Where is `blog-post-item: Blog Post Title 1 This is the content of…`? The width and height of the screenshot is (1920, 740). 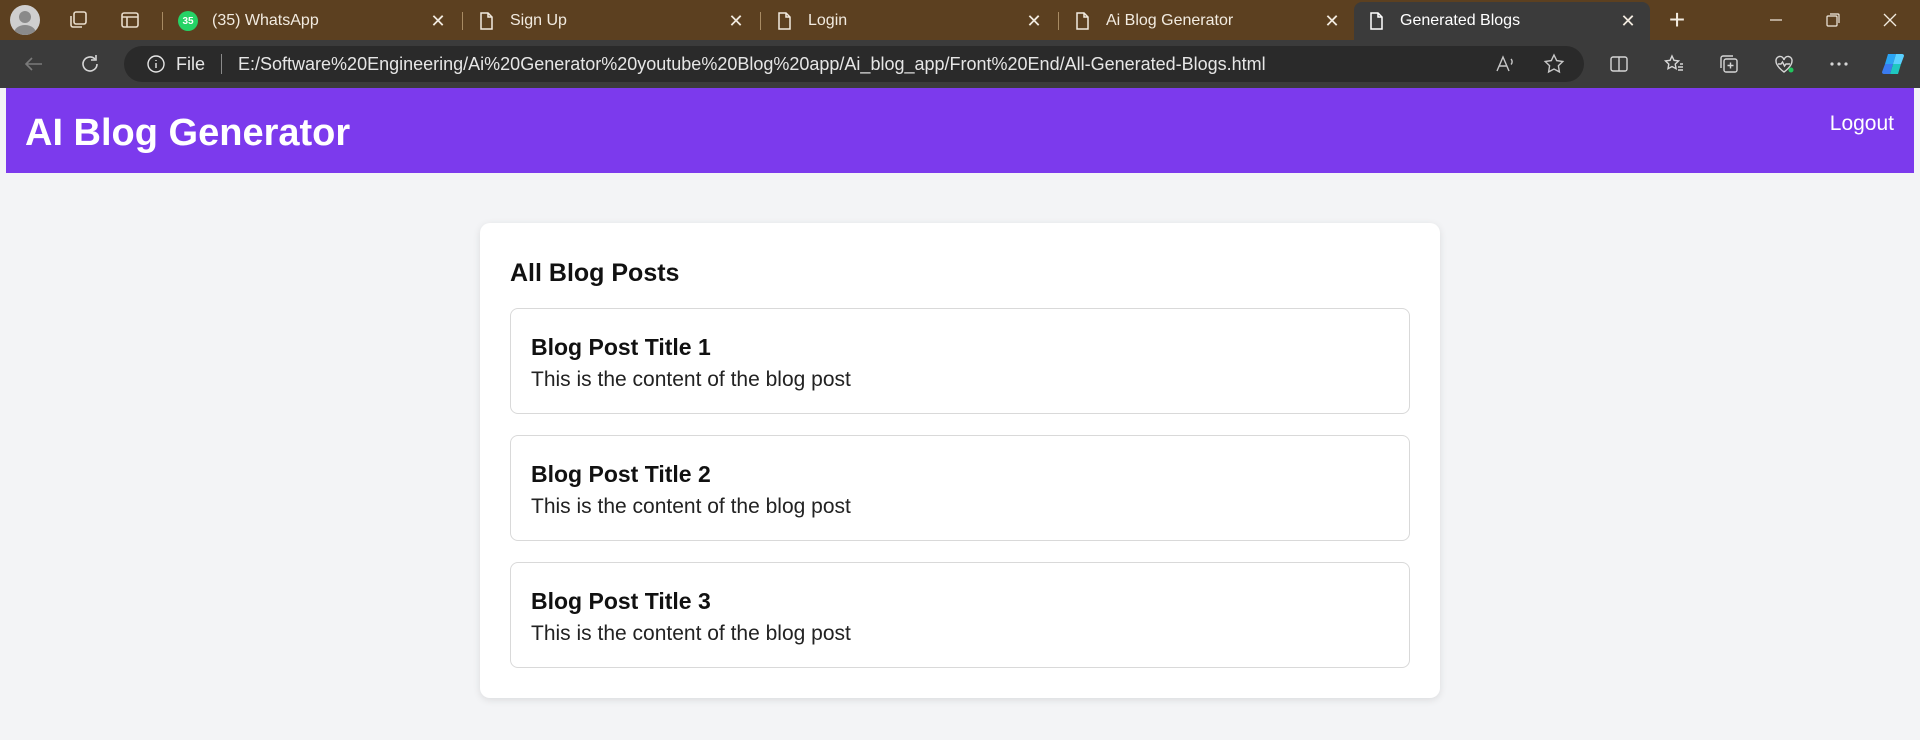 blog-post-item: Blog Post Title 1 This is the content of… is located at coordinates (960, 361).